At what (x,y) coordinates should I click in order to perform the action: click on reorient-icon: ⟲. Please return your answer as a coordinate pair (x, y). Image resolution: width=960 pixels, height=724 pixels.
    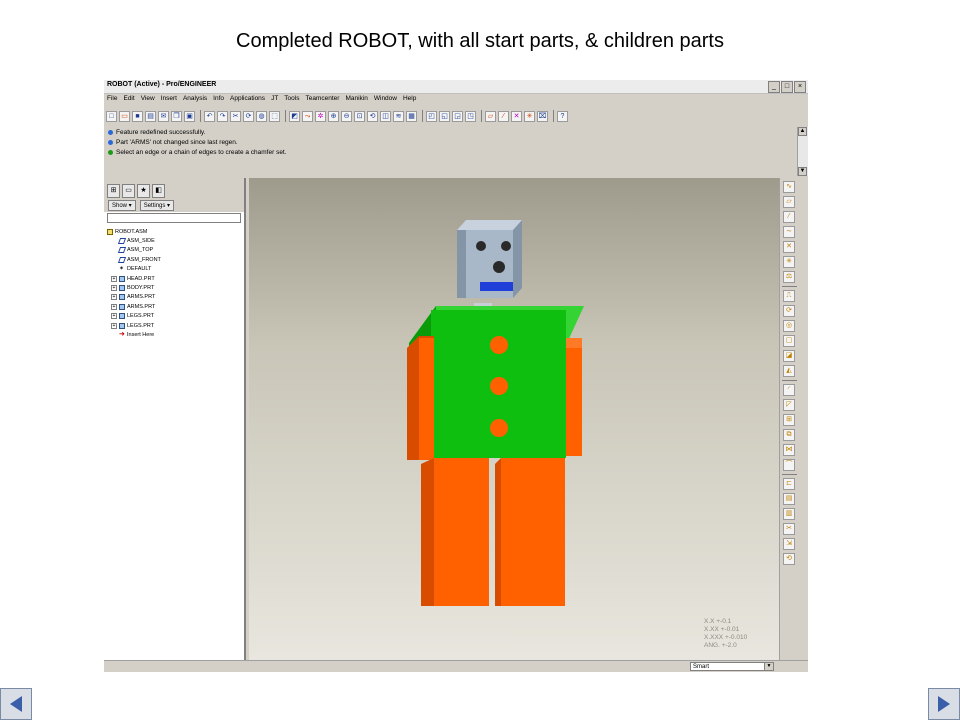
    Looking at the image, I should click on (372, 116).